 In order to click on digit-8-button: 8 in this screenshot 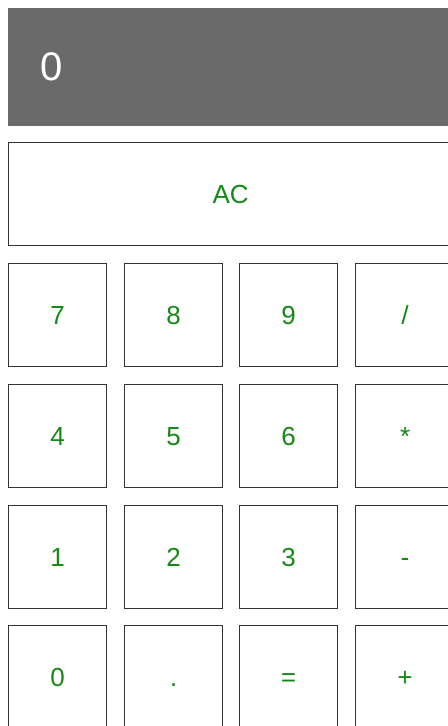, I will do `click(173, 315)`.